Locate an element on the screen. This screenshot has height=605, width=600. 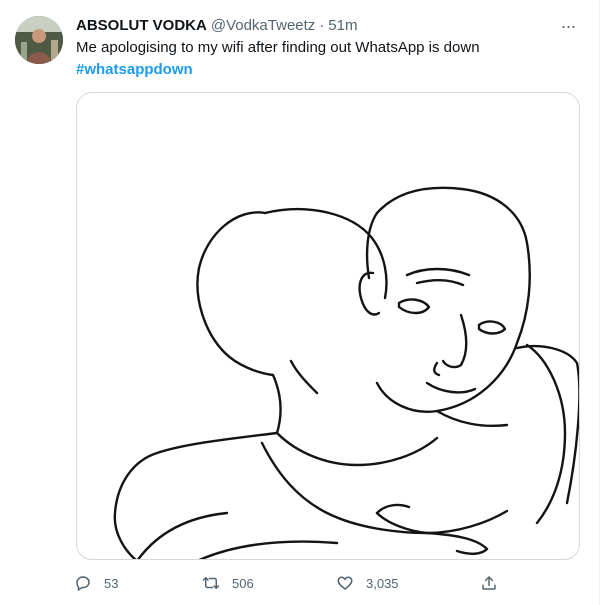
share-button is located at coordinates (489, 583).